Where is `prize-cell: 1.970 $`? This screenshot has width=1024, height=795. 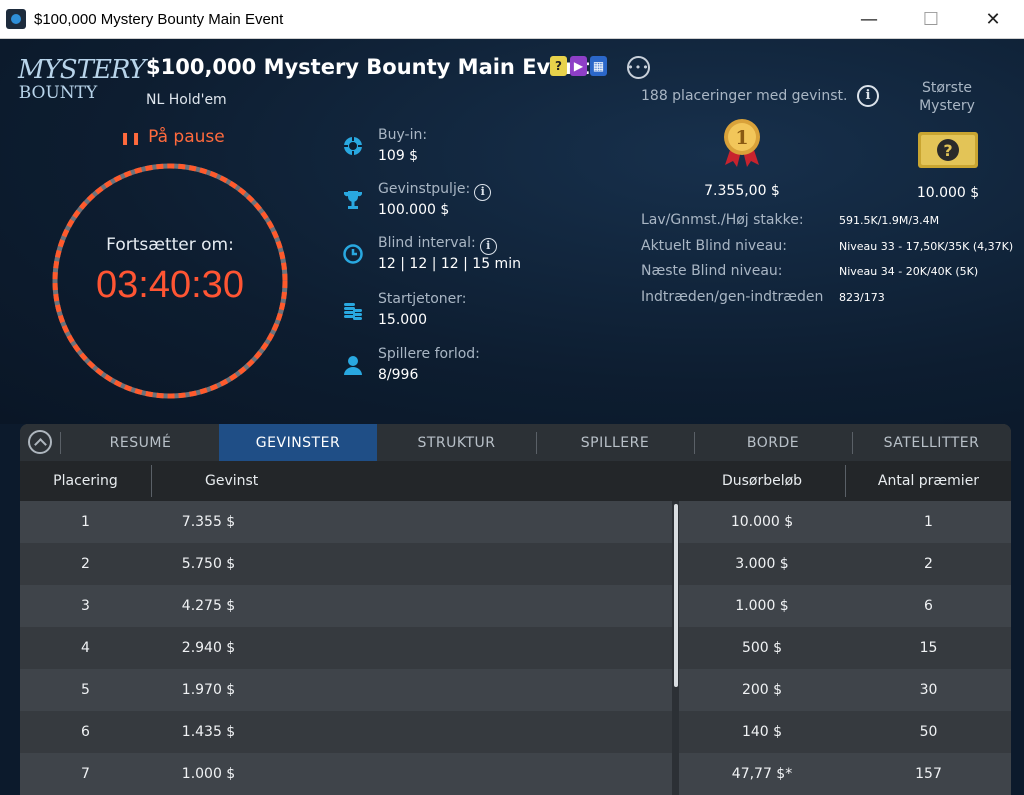 prize-cell: 1.970 $ is located at coordinates (208, 690).